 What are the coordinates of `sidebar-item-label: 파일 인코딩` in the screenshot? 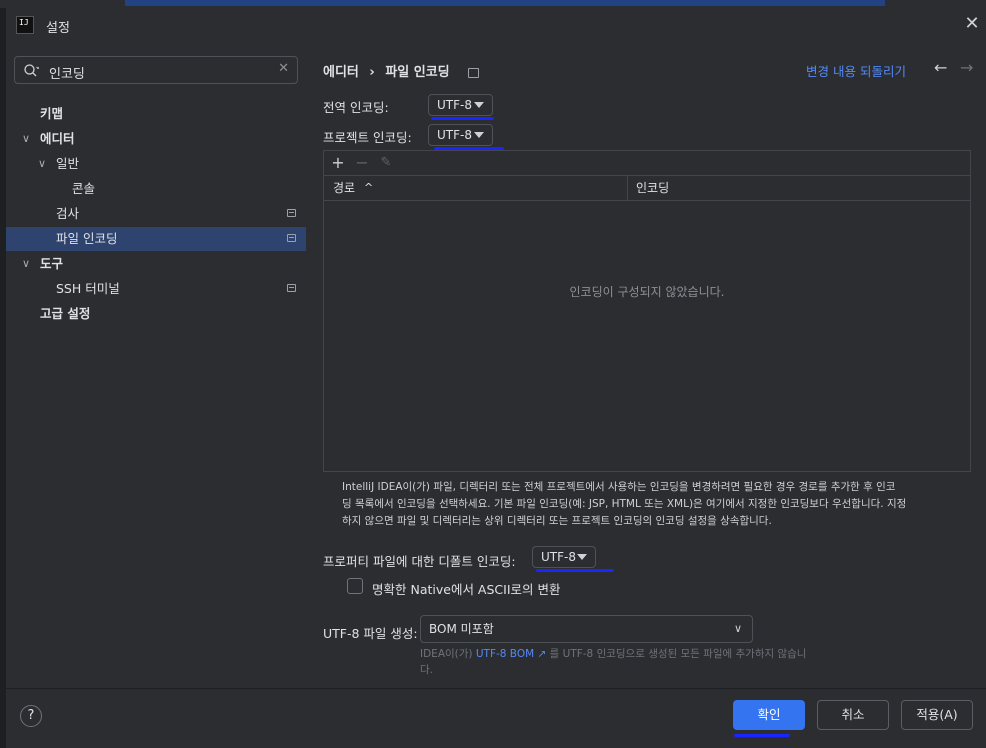 It's located at (87, 238).